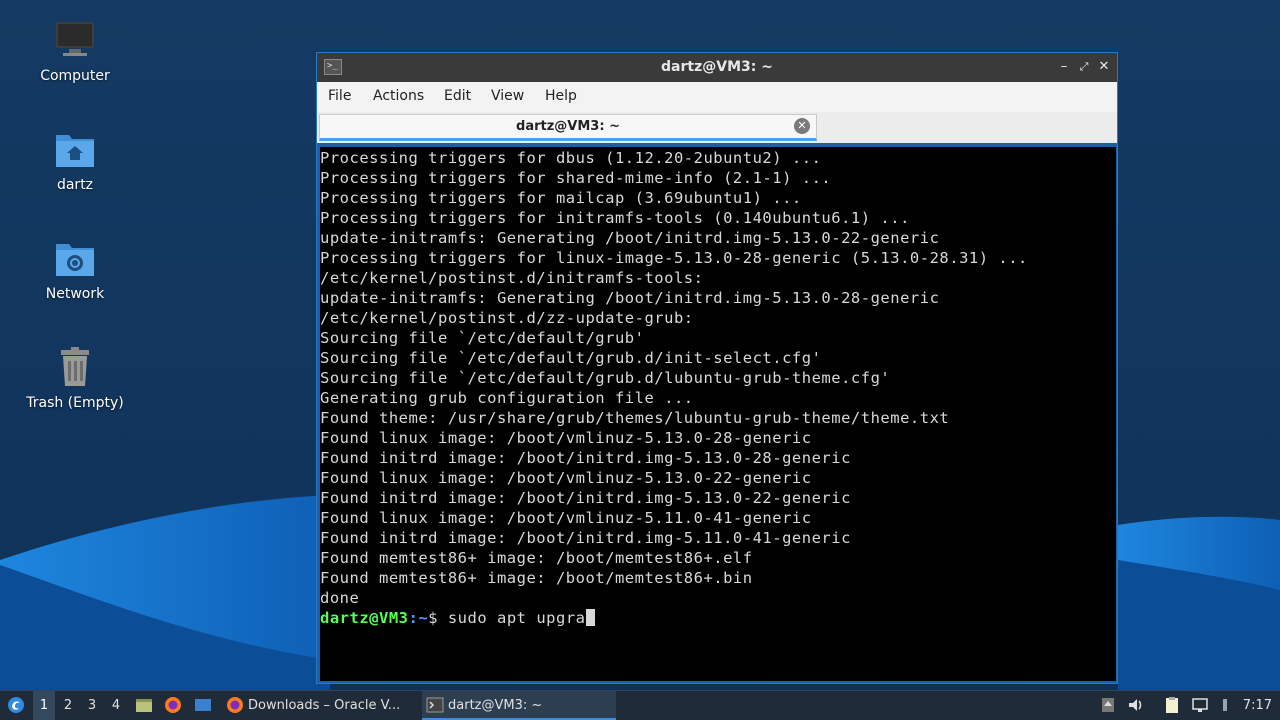 The image size is (1280, 720). I want to click on quicklaunch-firefox, so click(173, 705).